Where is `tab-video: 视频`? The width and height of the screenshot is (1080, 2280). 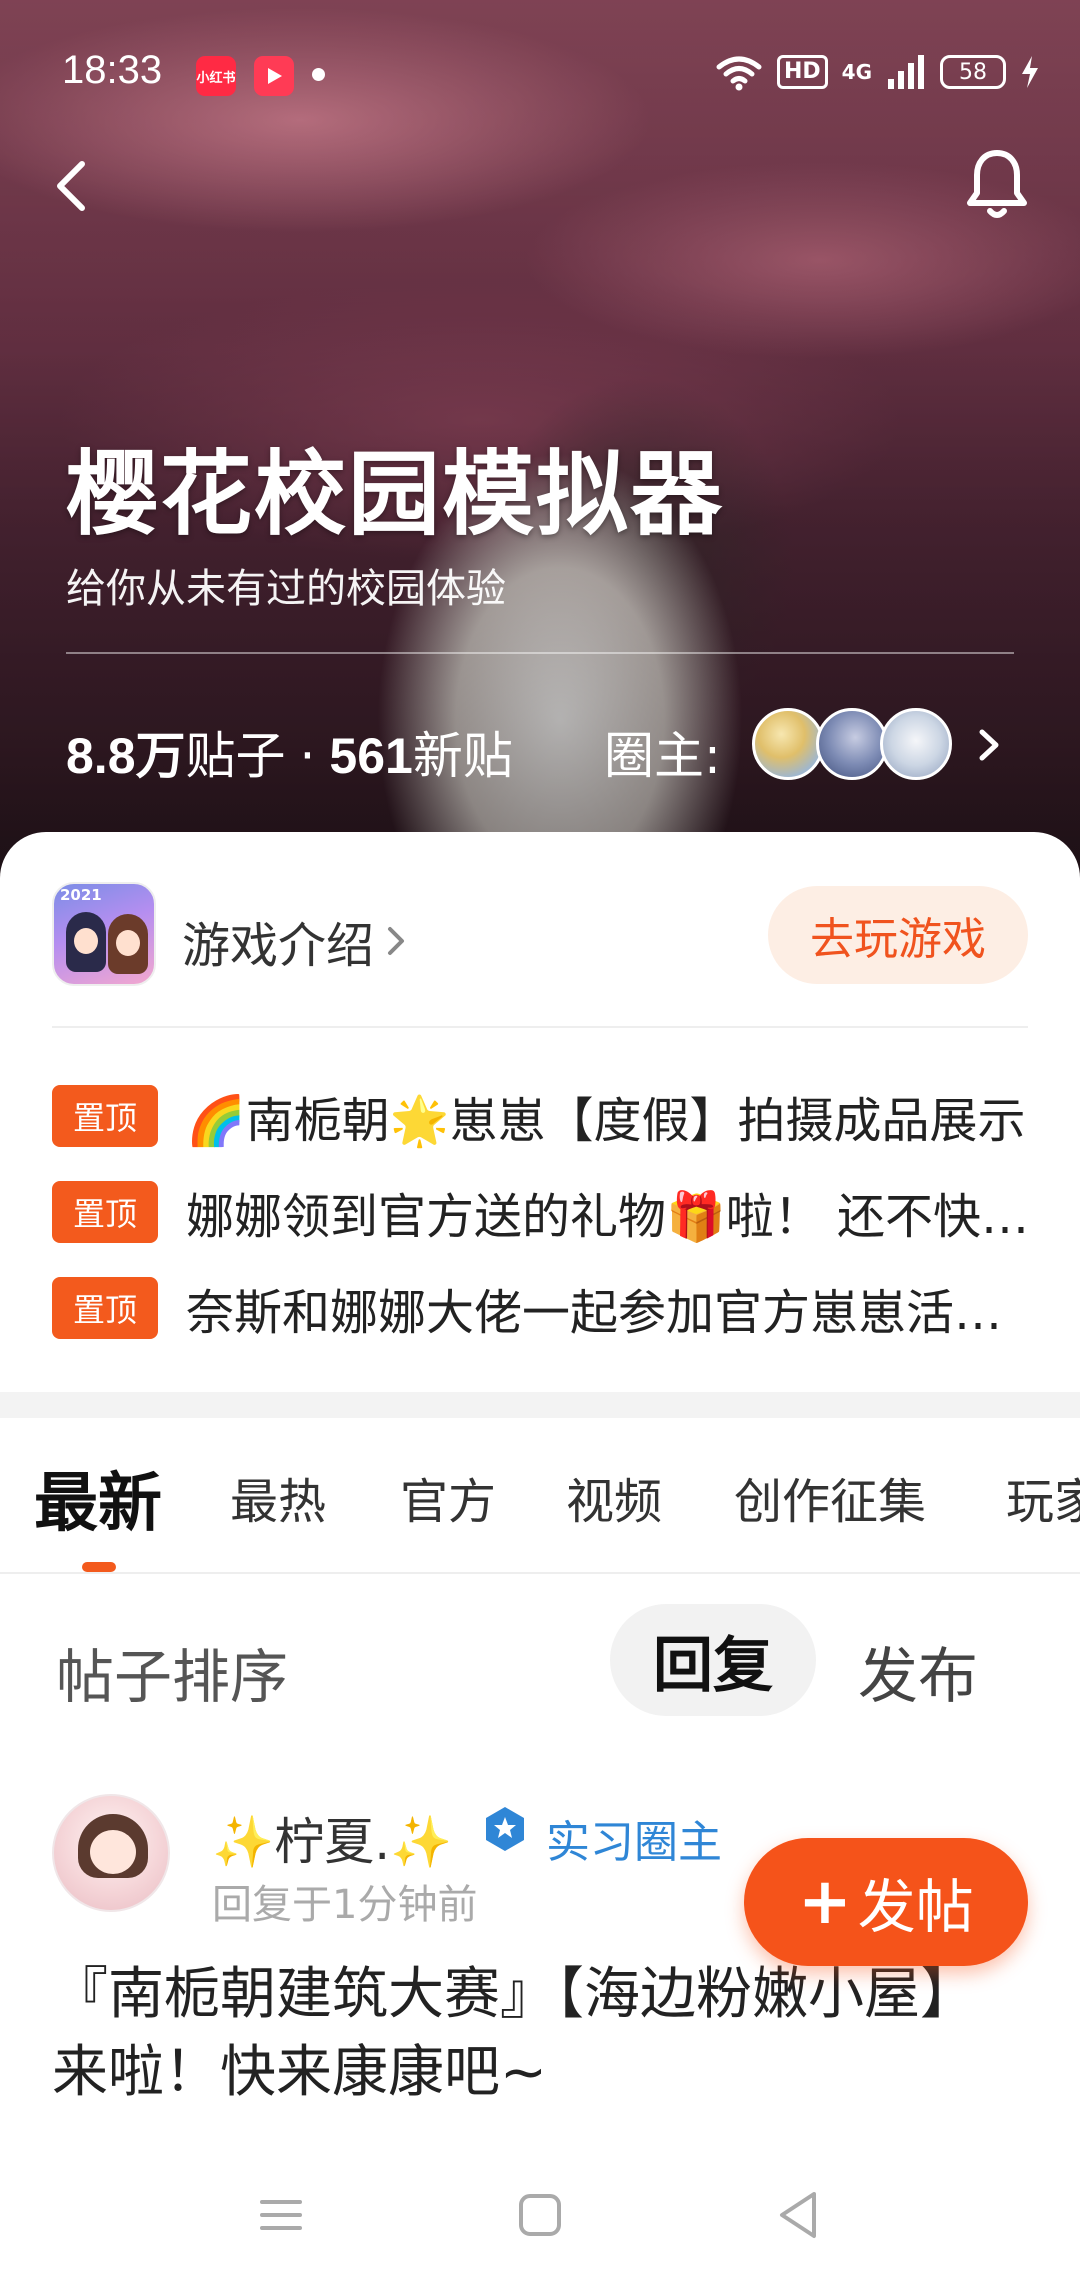
tab-video: 视频 is located at coordinates (614, 1497).